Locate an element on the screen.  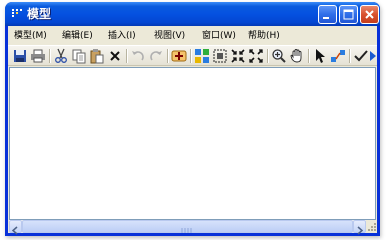
chevron-left-icon is located at coordinates (14, 230).